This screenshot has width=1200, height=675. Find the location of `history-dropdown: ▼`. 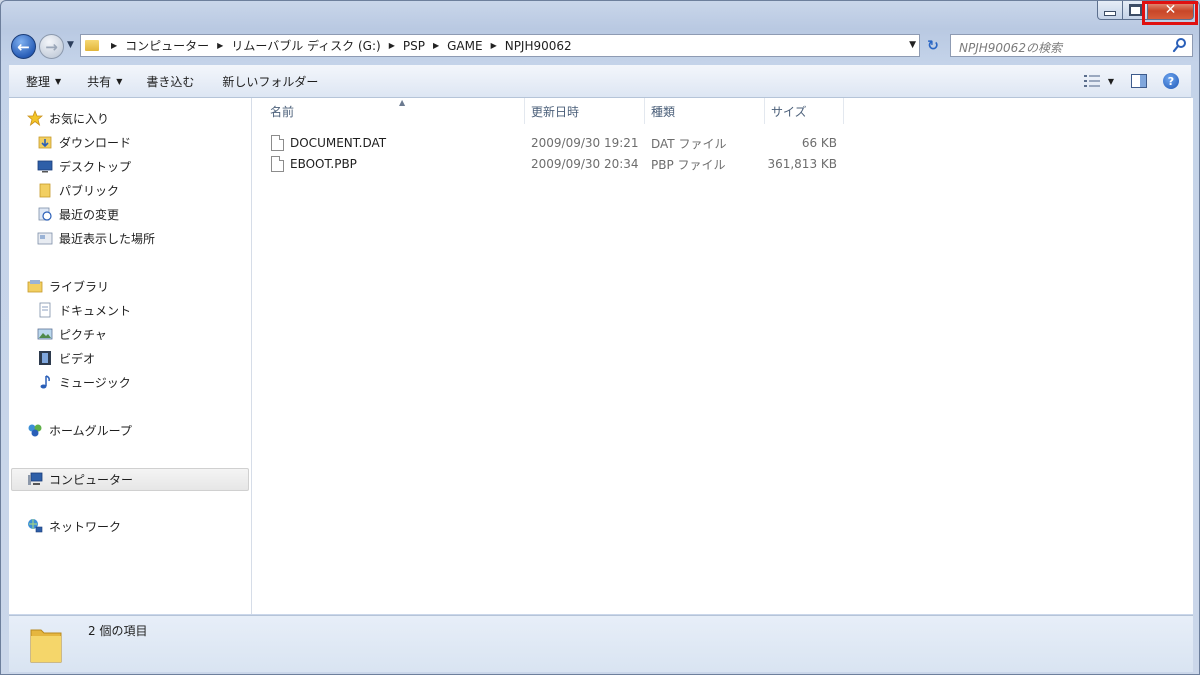

history-dropdown: ▼ is located at coordinates (70, 45).